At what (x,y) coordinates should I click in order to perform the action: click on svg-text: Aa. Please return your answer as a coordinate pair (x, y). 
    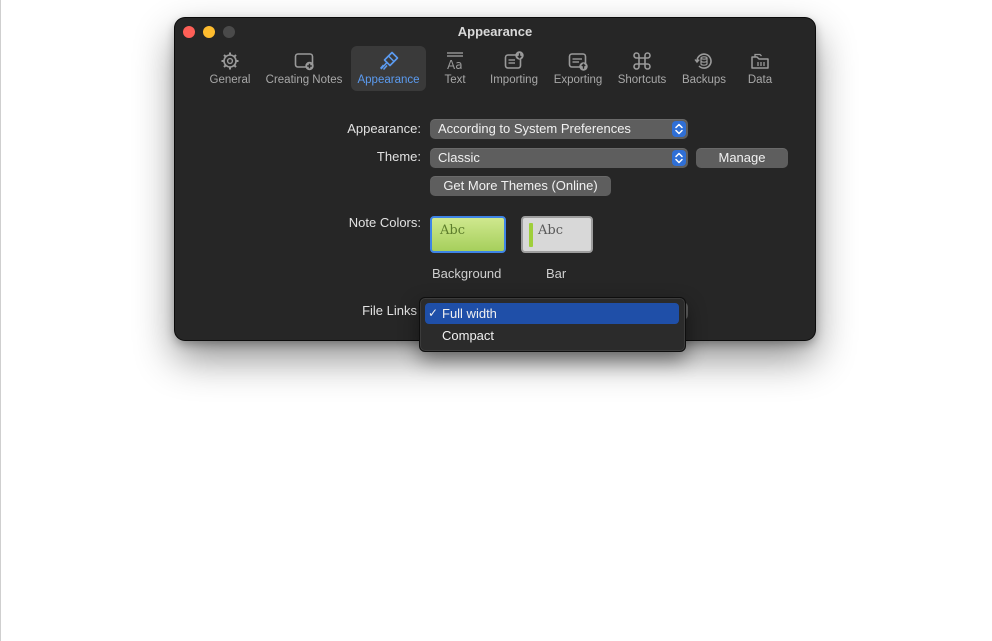
    Looking at the image, I should click on (455, 65).